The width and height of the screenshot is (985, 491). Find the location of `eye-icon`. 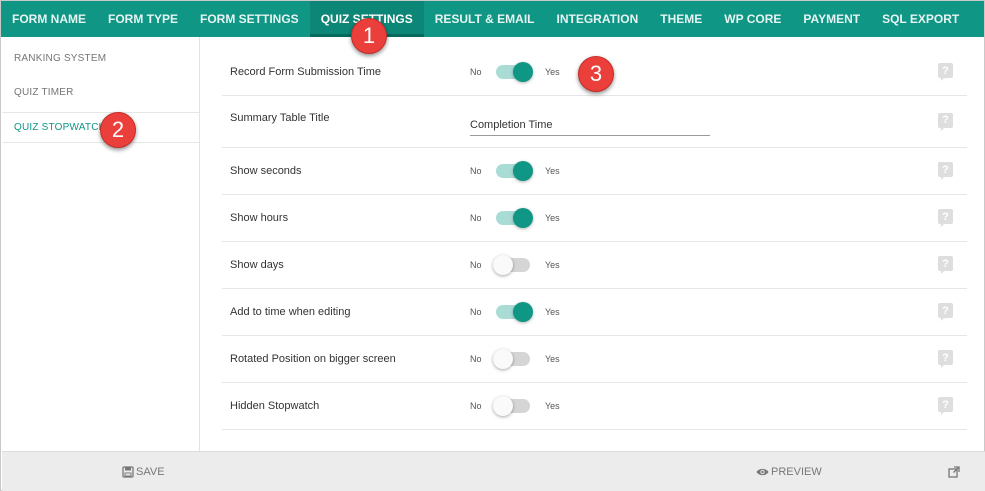

eye-icon is located at coordinates (762, 472).